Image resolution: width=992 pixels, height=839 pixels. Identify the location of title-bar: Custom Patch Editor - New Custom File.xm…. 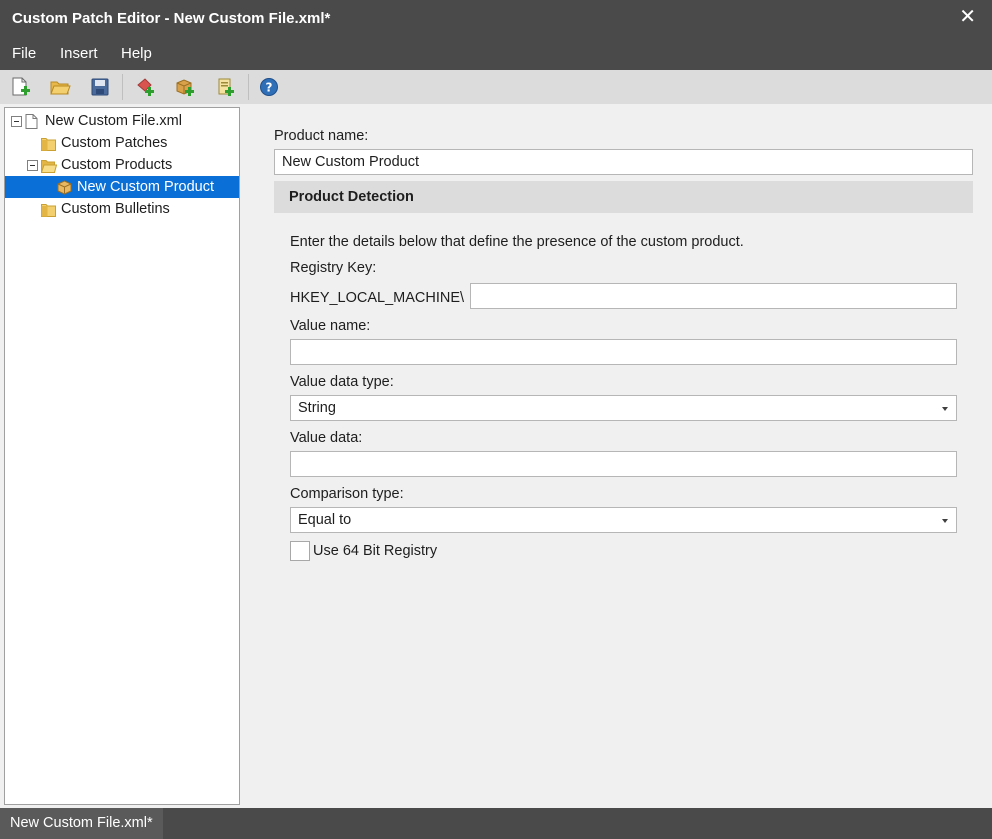
(496, 18).